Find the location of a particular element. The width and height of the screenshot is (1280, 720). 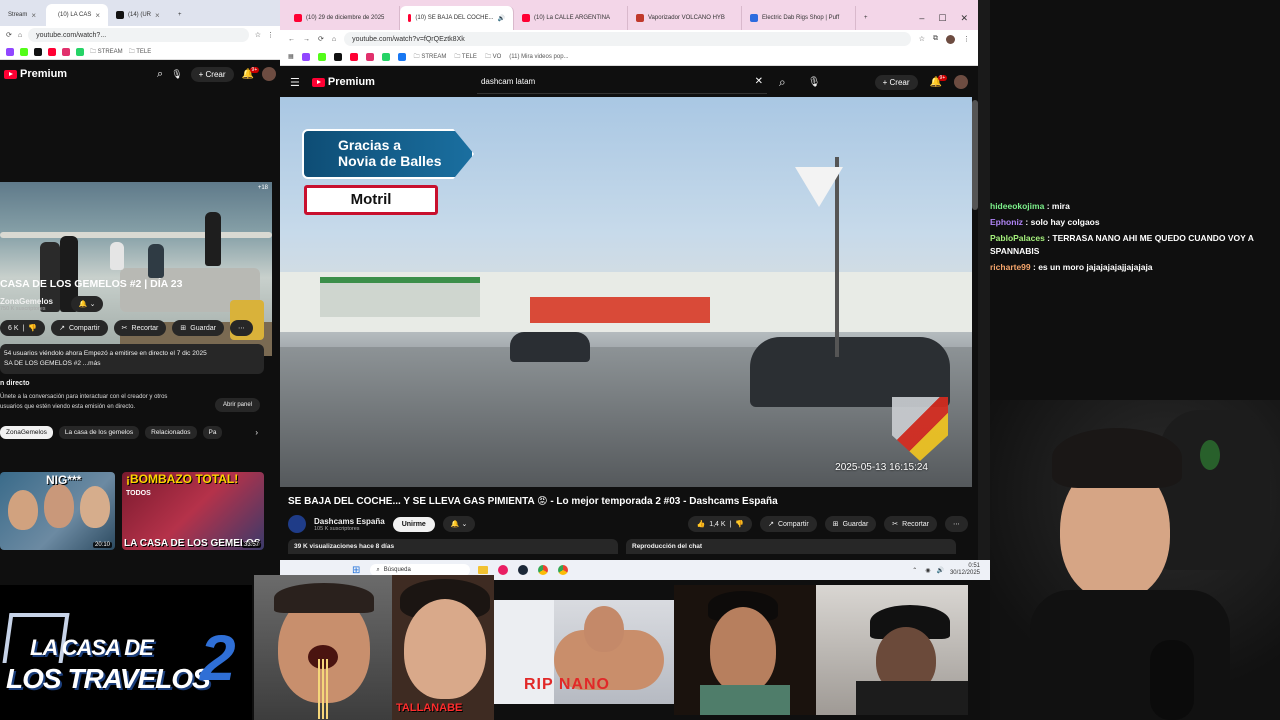

right-address-bar: youtube.com/watch?v=fQrQEztk8Xk is located at coordinates (627, 39).